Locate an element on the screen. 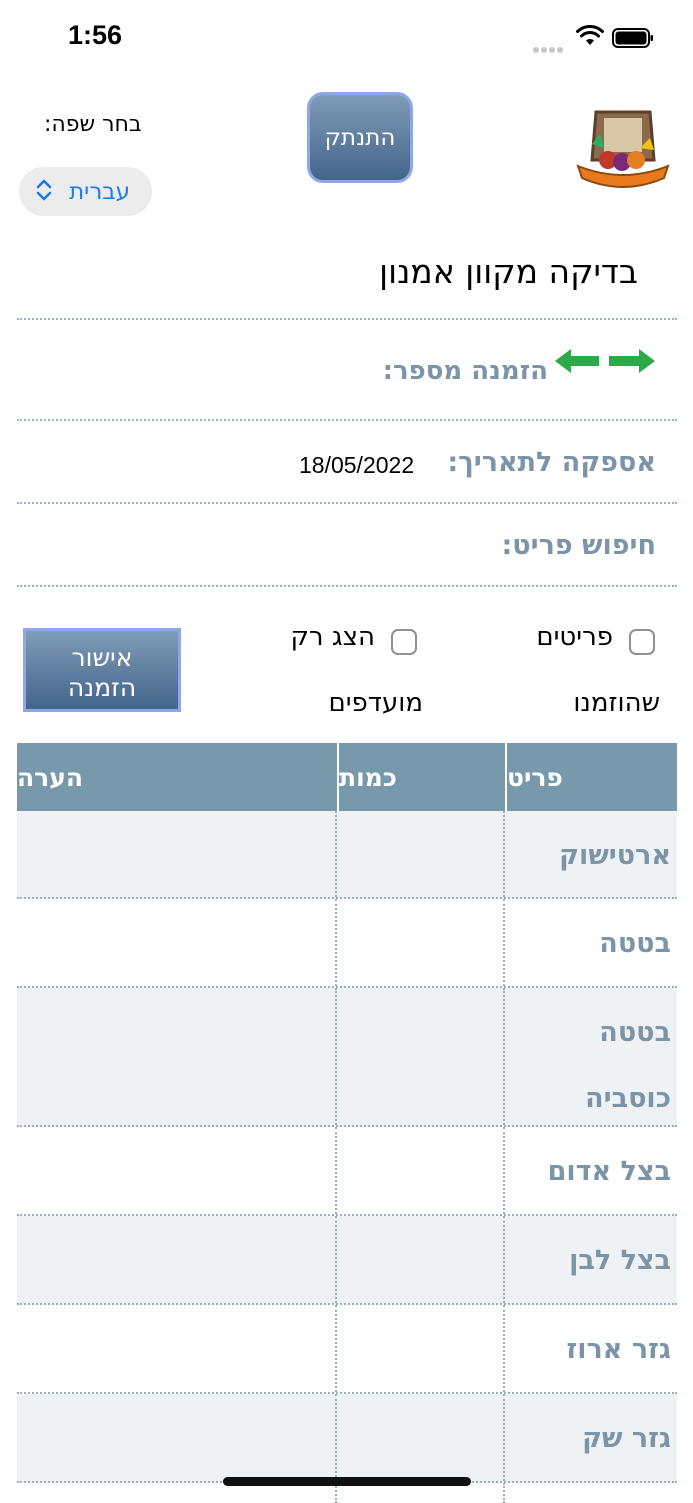  ordered-items-label-line1: פריטים is located at coordinates (574, 637).